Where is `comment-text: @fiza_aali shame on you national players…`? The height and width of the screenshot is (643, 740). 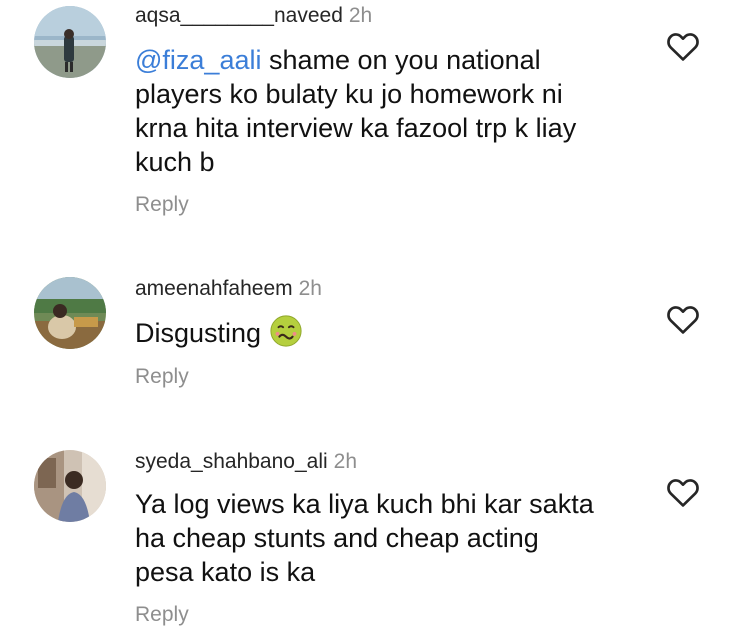
comment-text: @fiza_aali shame on you national players… is located at coordinates (385, 111).